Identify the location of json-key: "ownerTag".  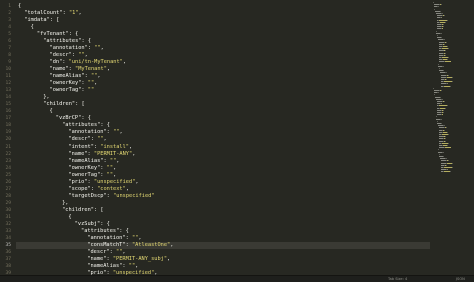
(84, 174).